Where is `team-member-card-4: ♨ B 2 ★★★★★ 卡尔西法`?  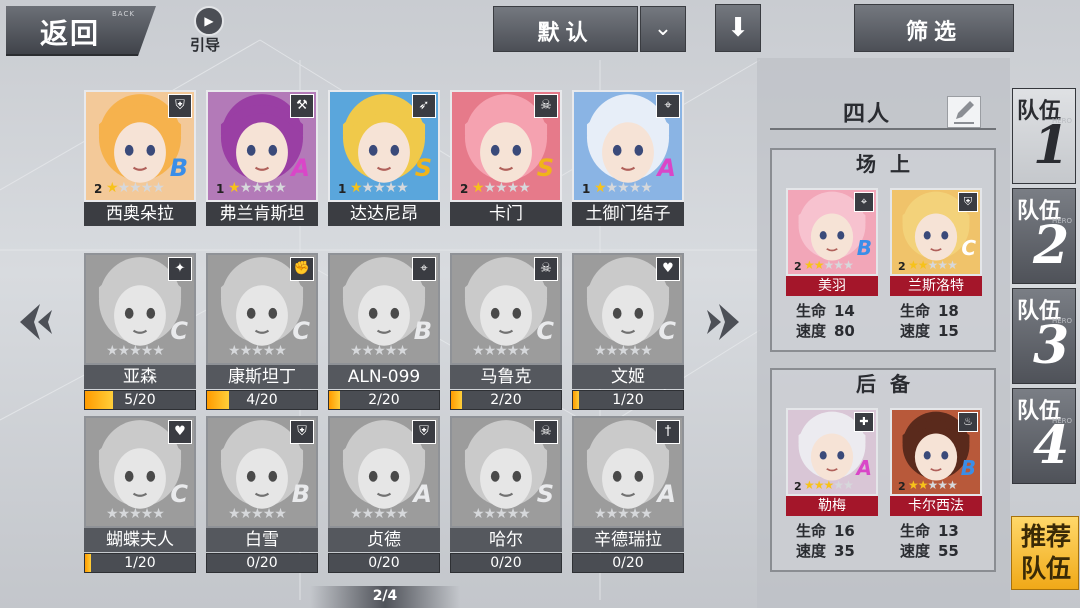 team-member-card-4: ♨ B 2 ★★★★★ 卡尔西法 is located at coordinates (936, 462).